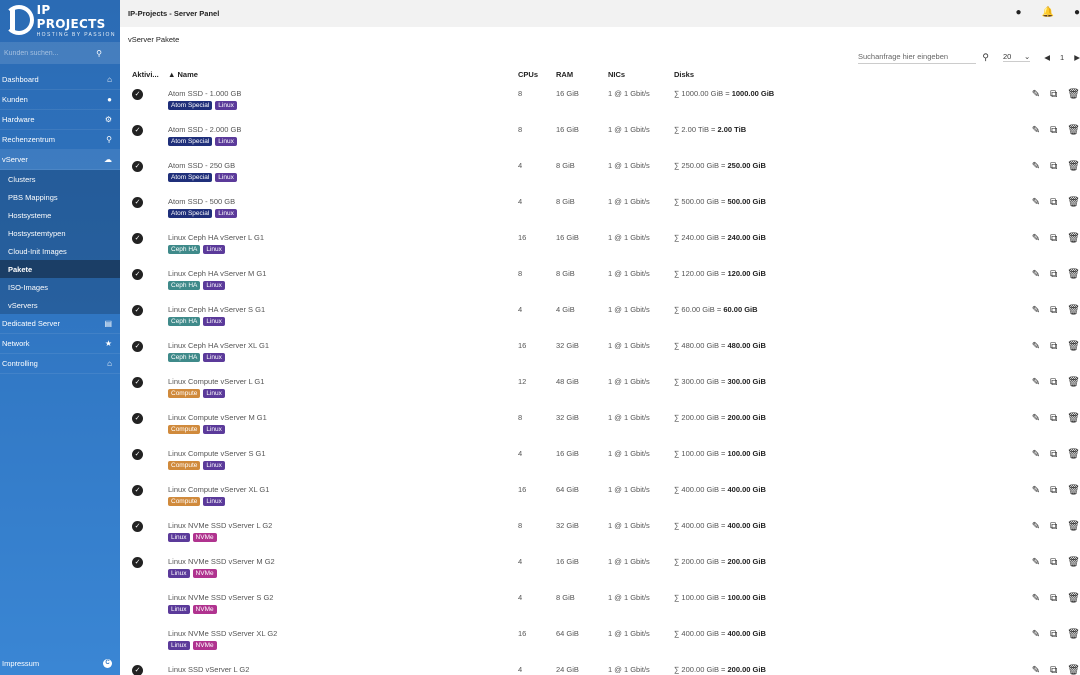 Image resolution: width=1080 pixels, height=675 pixels. I want to click on sidebar-item-dashboard: Dashboard ⌂, so click(60, 80).